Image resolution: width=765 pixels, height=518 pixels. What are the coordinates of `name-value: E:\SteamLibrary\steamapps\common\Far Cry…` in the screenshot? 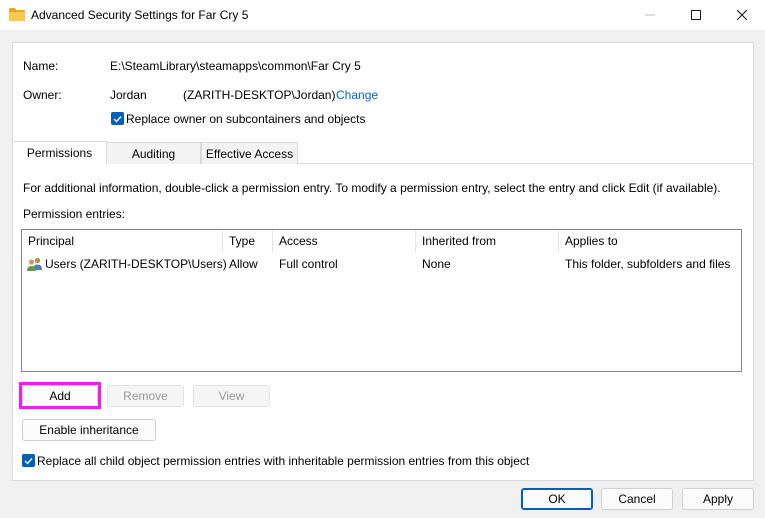 It's located at (235, 66).